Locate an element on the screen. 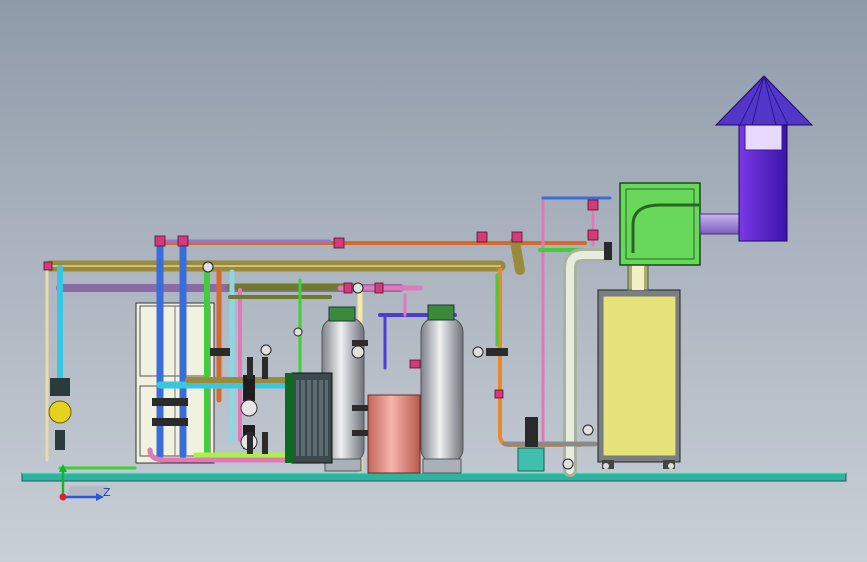 The image size is (867, 562). softener-vessel-right is located at coordinates (442, 389).